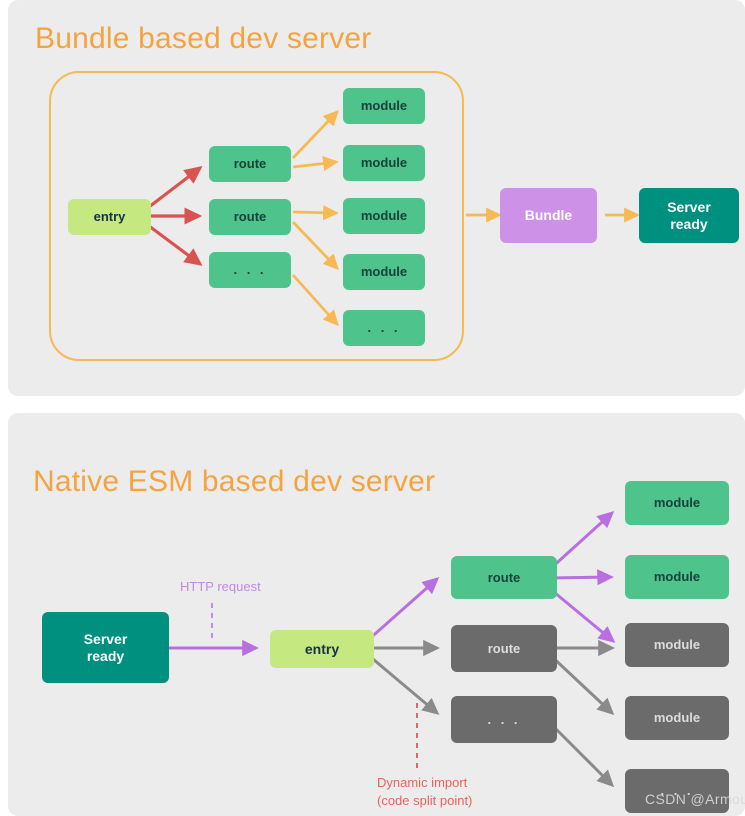  I want to click on node-bundle-label: Bundle, so click(548, 215).